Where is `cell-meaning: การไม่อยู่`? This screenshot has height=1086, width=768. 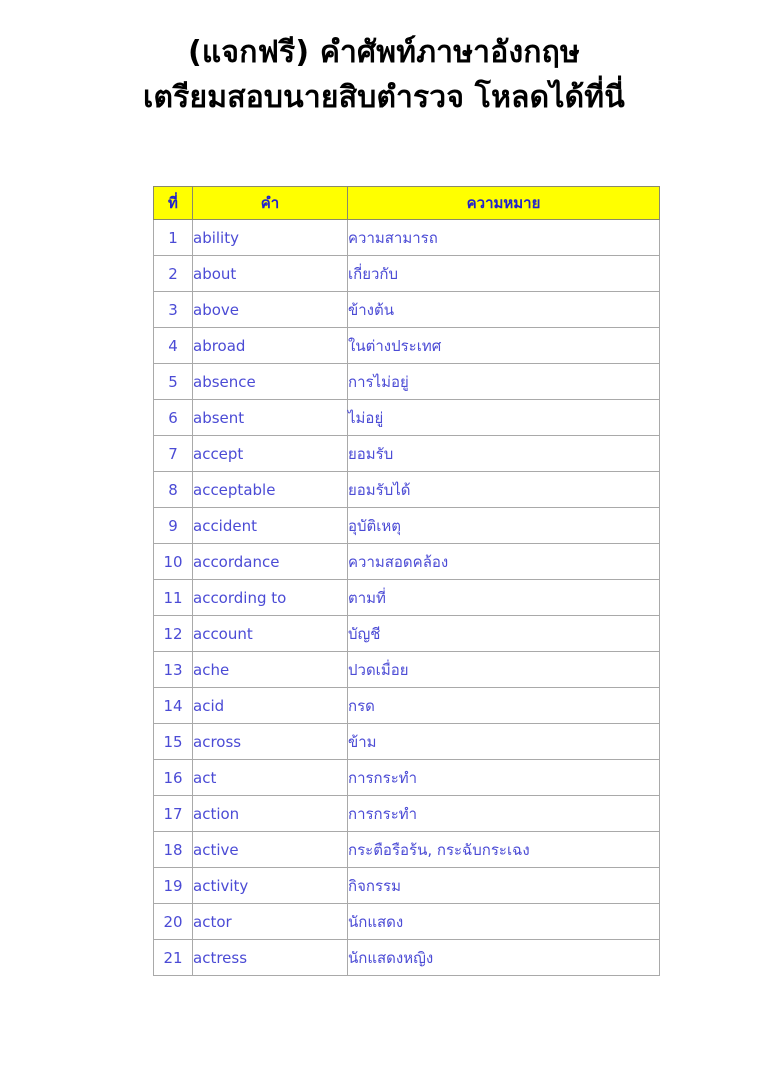
cell-meaning: การไม่อยู่ is located at coordinates (503, 381).